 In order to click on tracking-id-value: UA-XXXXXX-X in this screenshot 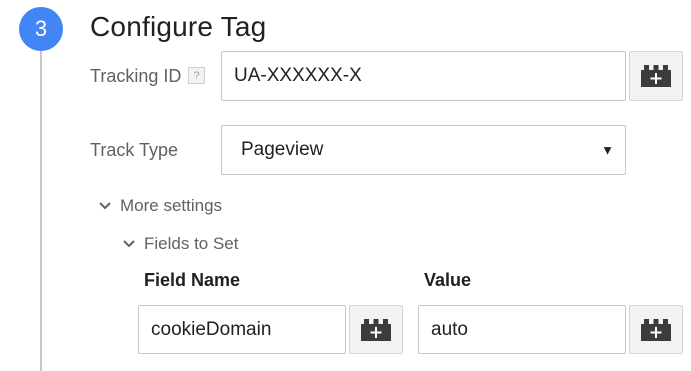, I will do `click(298, 75)`.